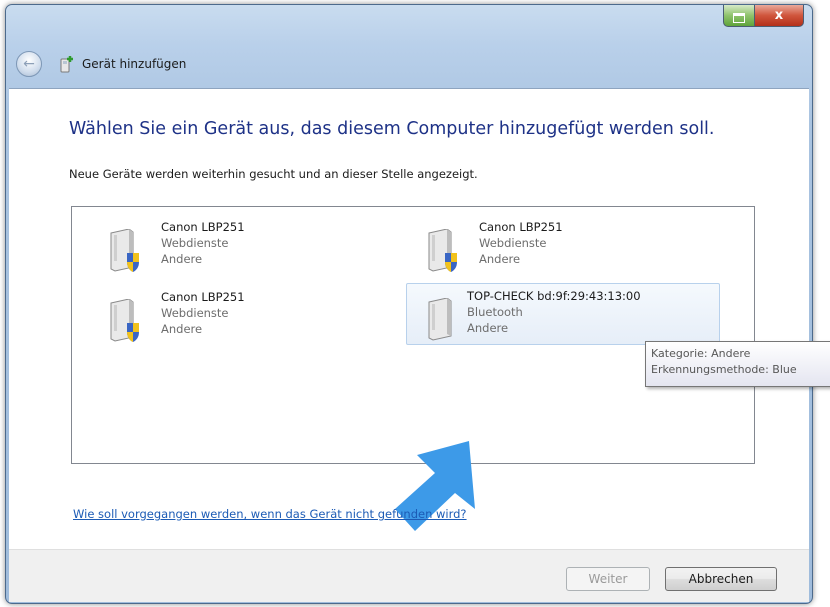 The width and height of the screenshot is (830, 607). I want to click on device-icon, so click(442, 319).